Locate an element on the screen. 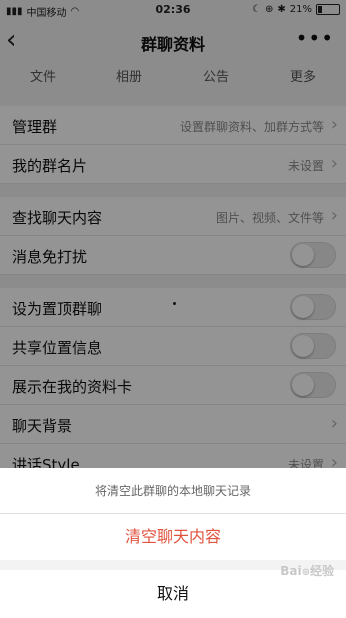 This screenshot has width=346, height=618. watermark-logo: Bai⊛经验 is located at coordinates (307, 571).